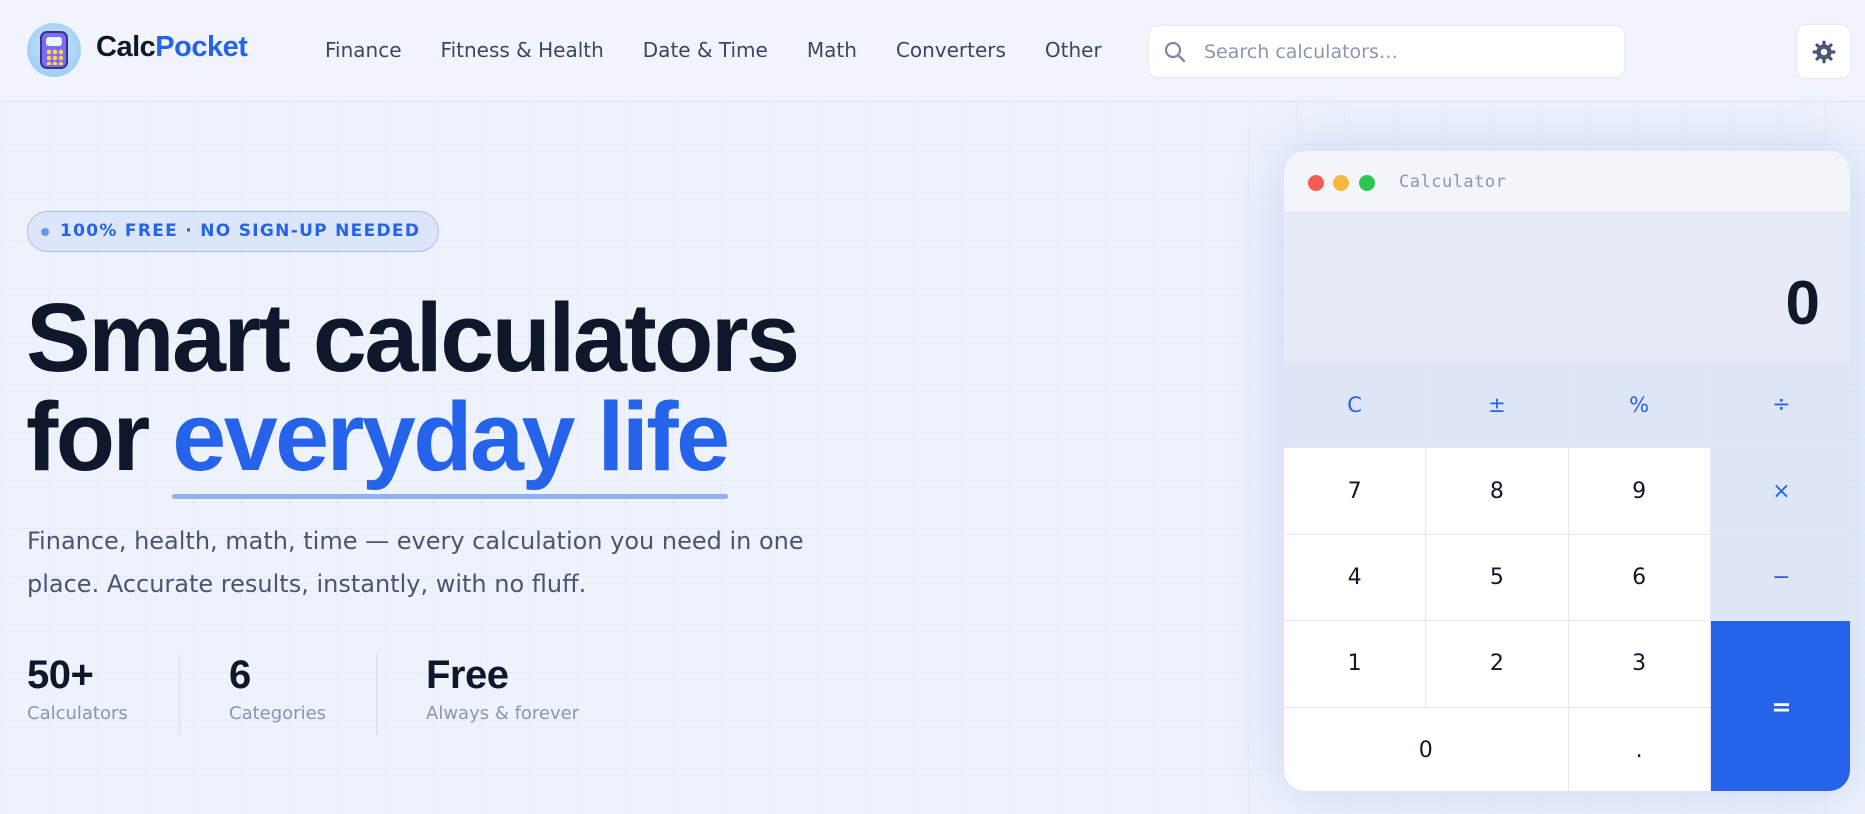 This screenshot has height=814, width=1865. What do you see at coordinates (1802, 303) in the screenshot?
I see `display-value: 0` at bounding box center [1802, 303].